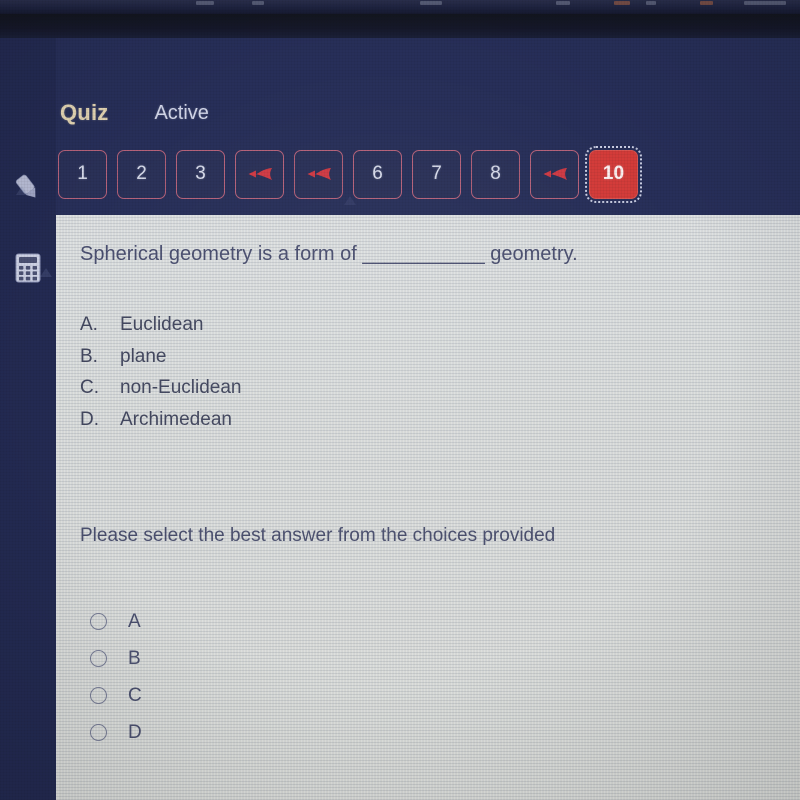 The image size is (800, 800). I want to click on question-nav-button-3: 3, so click(200, 174).